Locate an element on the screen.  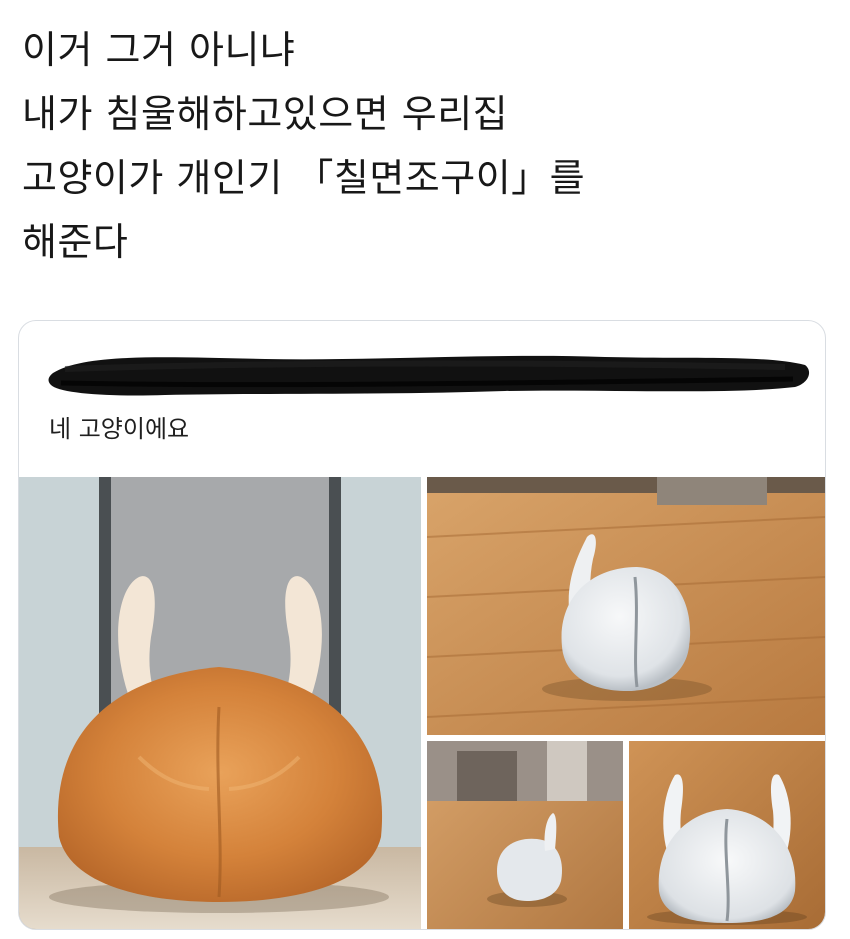
white-cat-turkey-pose-photo is located at coordinates (727, 835).